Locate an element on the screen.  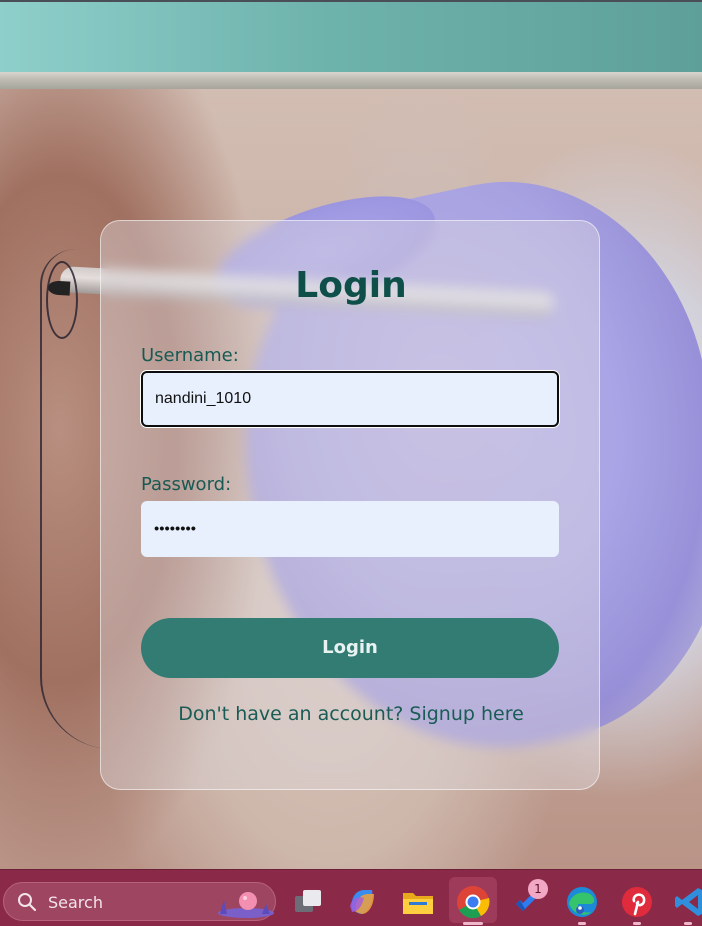
taskbar: Search is located at coordinates (351, 897).